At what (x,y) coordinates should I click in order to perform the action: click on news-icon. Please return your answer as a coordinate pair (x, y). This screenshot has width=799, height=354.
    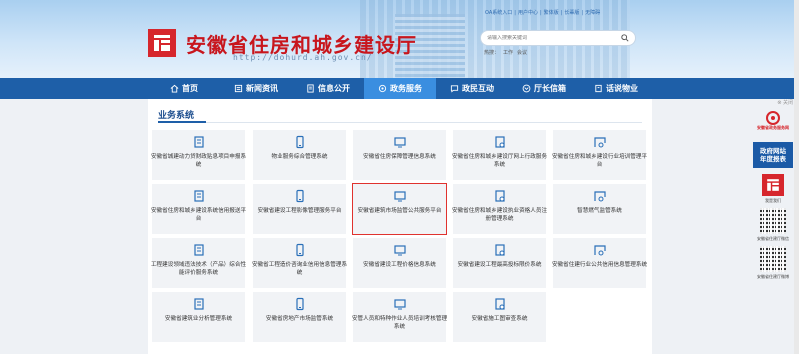
    Looking at the image, I should click on (238, 88).